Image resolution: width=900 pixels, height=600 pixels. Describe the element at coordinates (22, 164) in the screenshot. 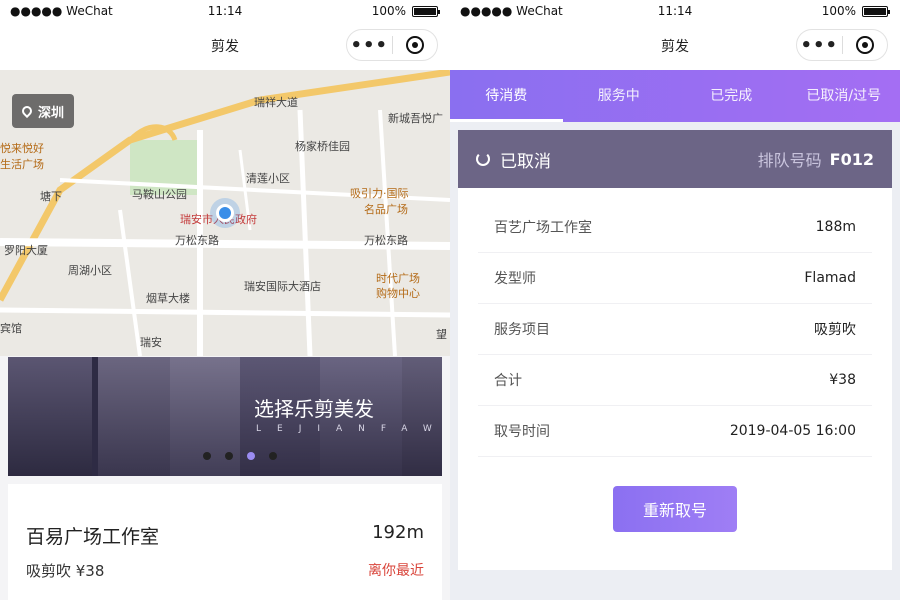

I see `map-label: 生活广场` at that location.